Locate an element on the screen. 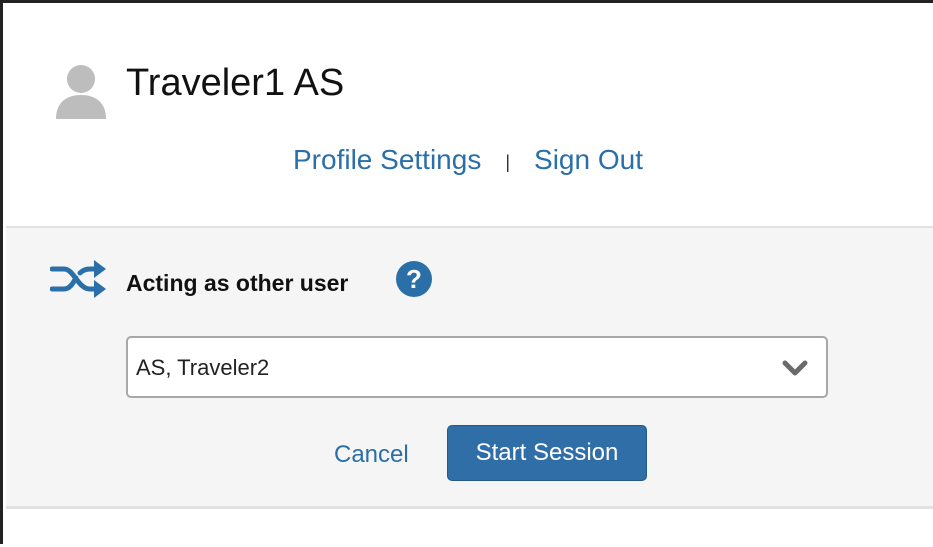 Image resolution: width=933 pixels, height=547 pixels. selected-user-value: AS, Traveler2 is located at coordinates (203, 367).